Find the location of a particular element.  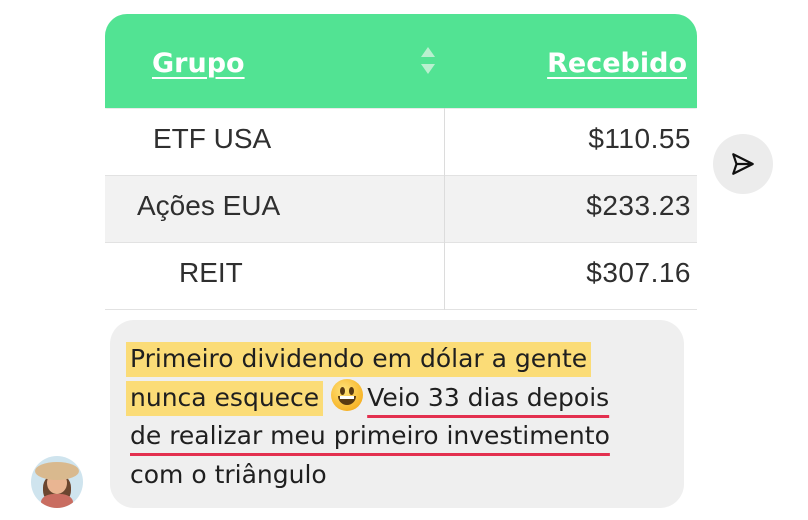

grinning-face-emoji-icon is located at coordinates (347, 394).